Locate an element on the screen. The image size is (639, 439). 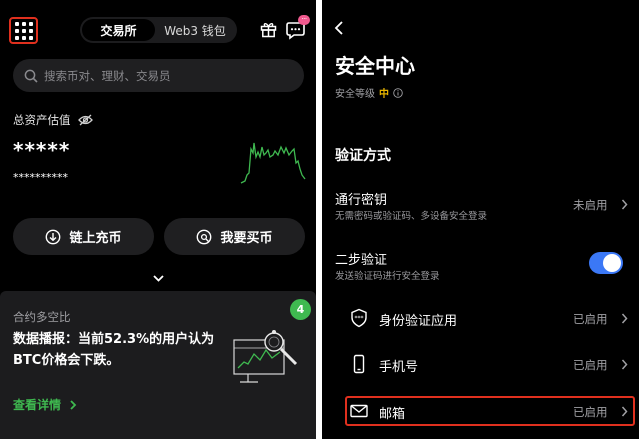
search-bar is located at coordinates (158, 75).